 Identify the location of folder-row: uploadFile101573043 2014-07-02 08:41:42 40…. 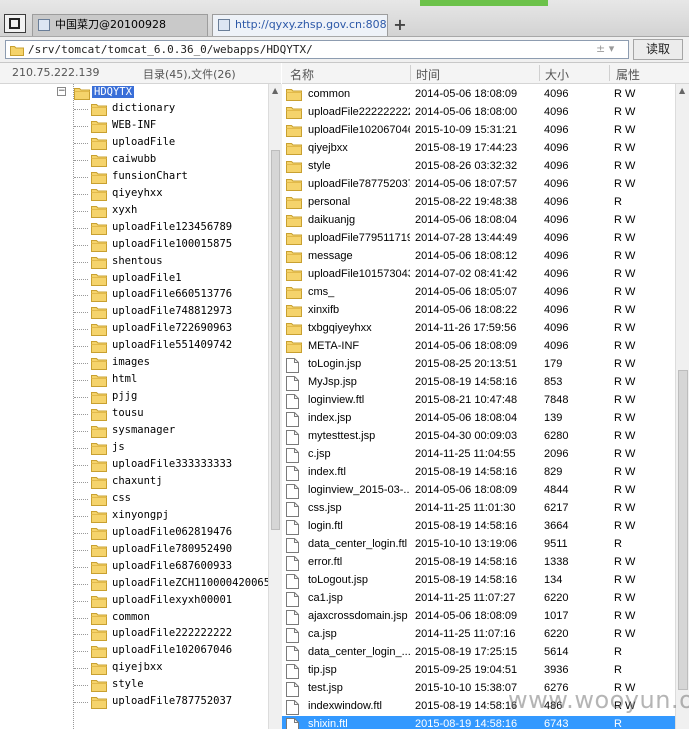
(478, 275).